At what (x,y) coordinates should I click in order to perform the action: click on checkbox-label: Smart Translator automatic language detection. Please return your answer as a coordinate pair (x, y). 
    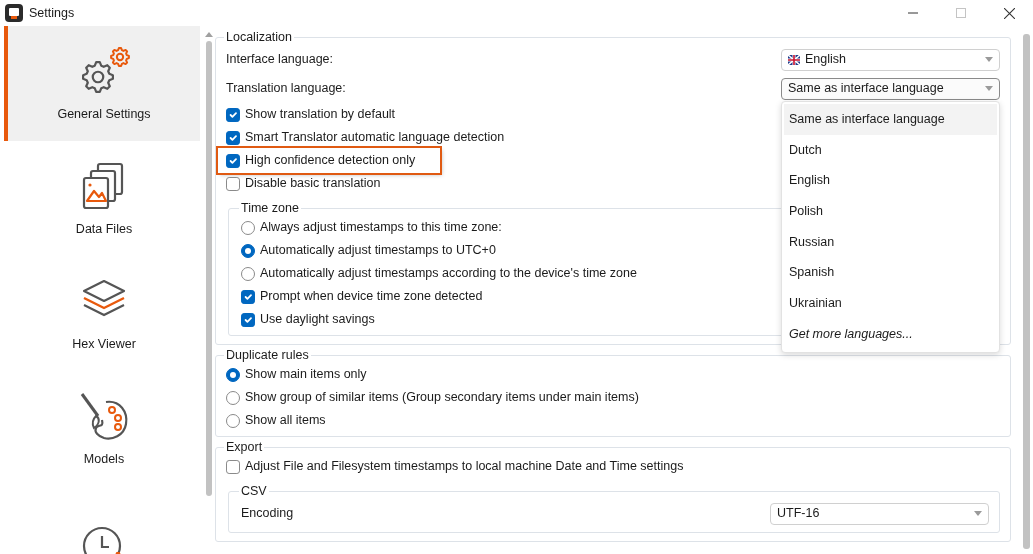
    Looking at the image, I should click on (375, 137).